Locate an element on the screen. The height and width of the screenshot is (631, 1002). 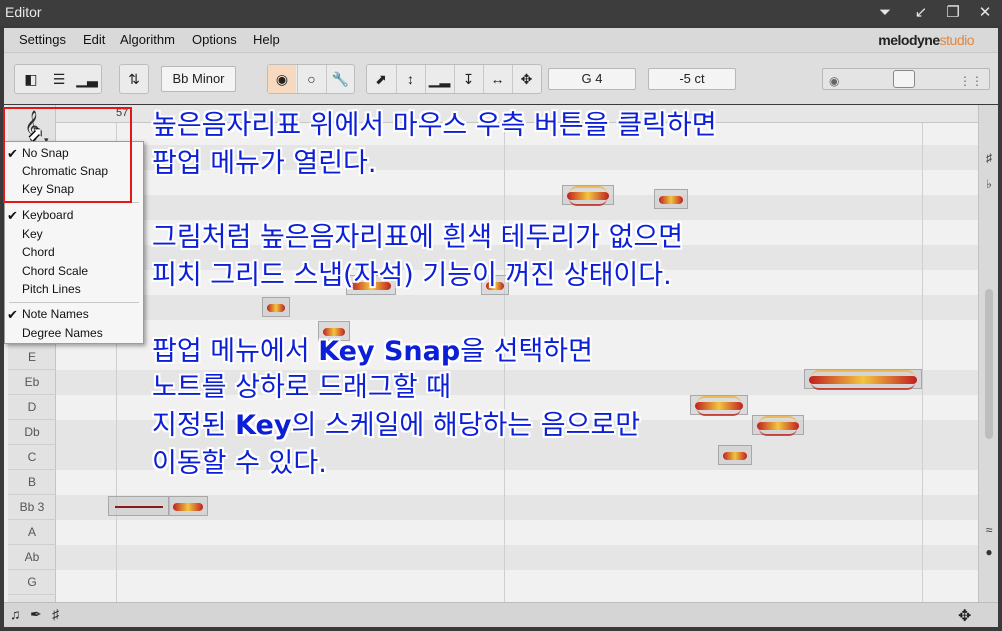
menu-settings: Settings is located at coordinates (42, 39).